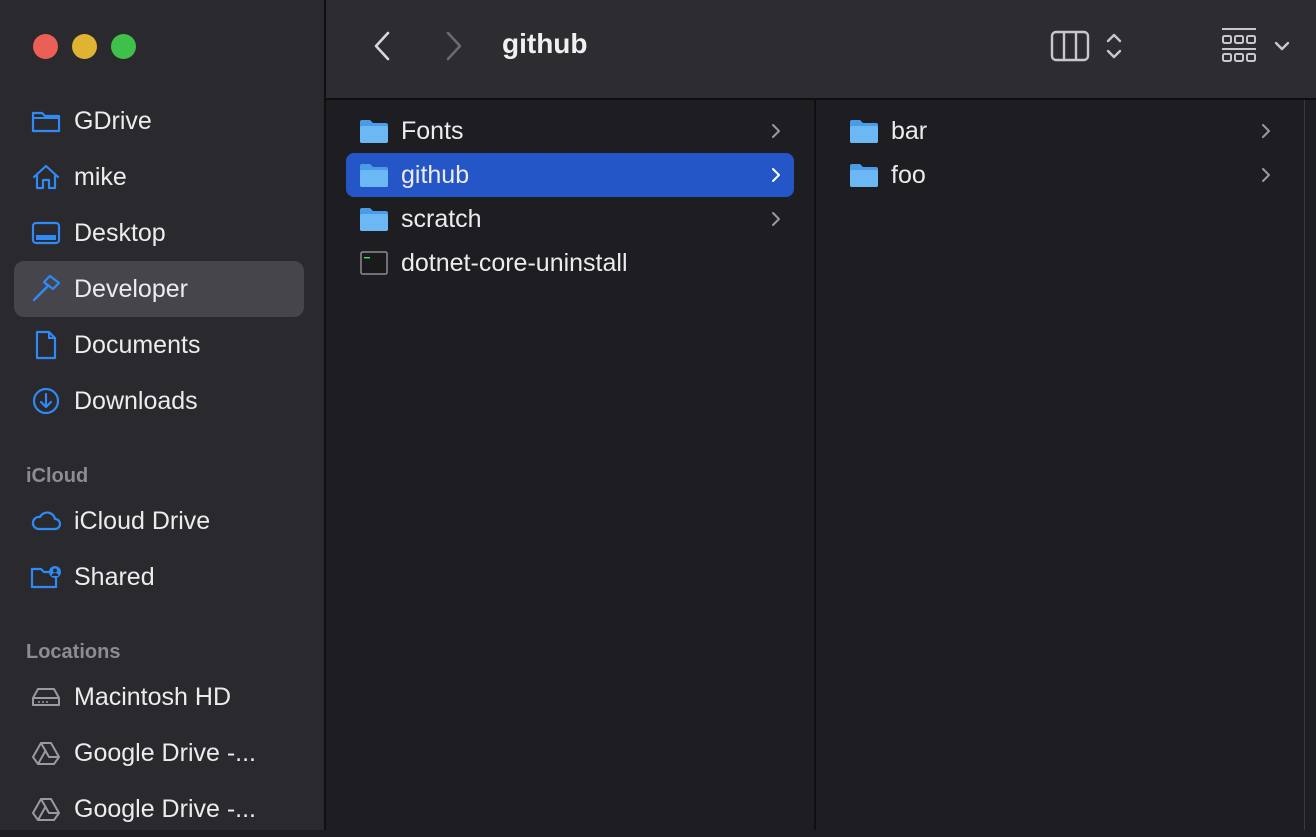 The width and height of the screenshot is (1316, 837). Describe the element at coordinates (1092, 48) in the screenshot. I see `view-mode-button` at that location.